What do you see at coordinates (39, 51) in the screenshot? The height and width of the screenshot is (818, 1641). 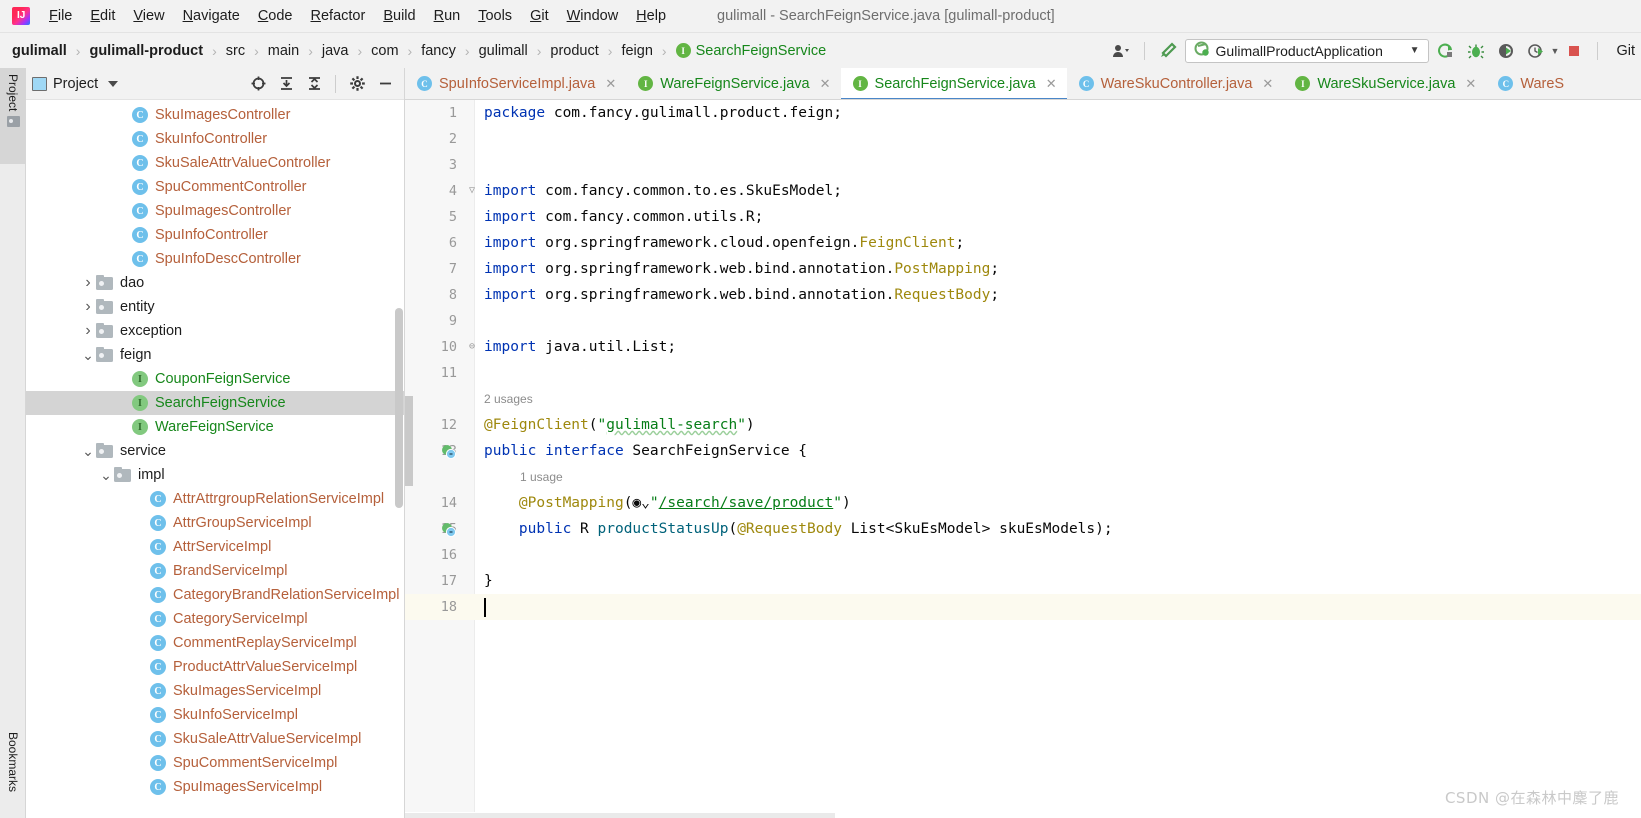 I see `breadcrumb-item-gulimall: gulimall` at bounding box center [39, 51].